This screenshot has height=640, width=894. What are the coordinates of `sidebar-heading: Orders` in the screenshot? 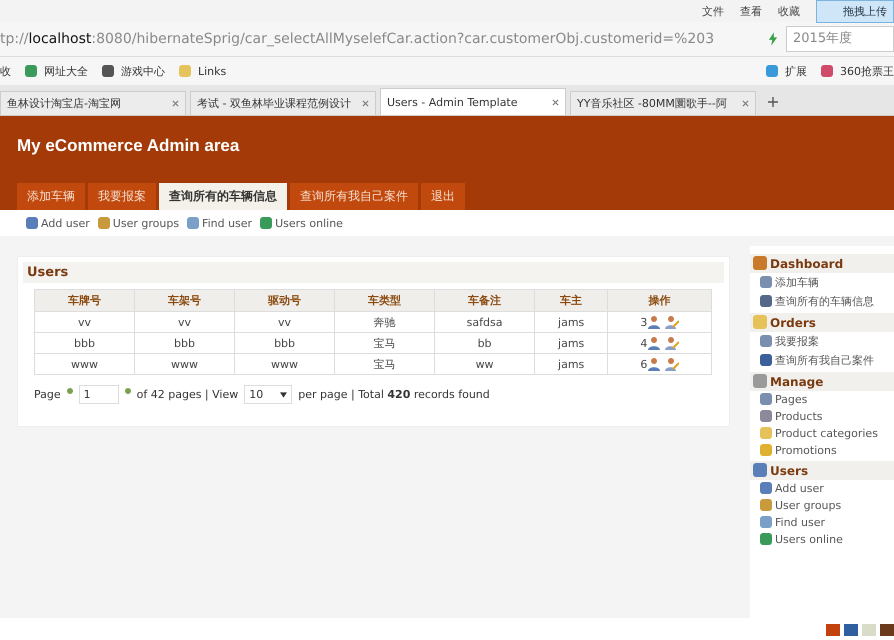 It's located at (822, 322).